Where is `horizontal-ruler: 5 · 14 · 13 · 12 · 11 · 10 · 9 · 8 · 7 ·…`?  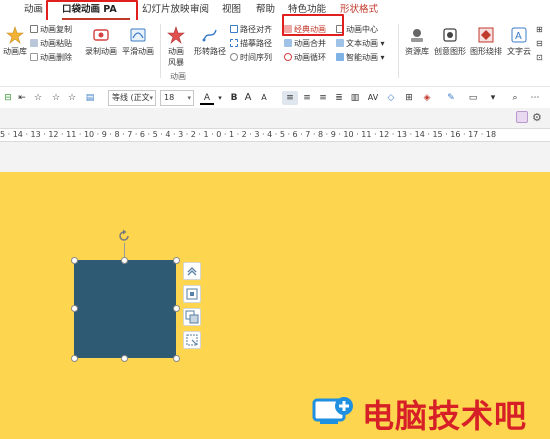
horizontal-ruler: 5 · 14 · 13 · 12 · 11 · 10 · 9 · 8 · 7 ·… is located at coordinates (275, 135).